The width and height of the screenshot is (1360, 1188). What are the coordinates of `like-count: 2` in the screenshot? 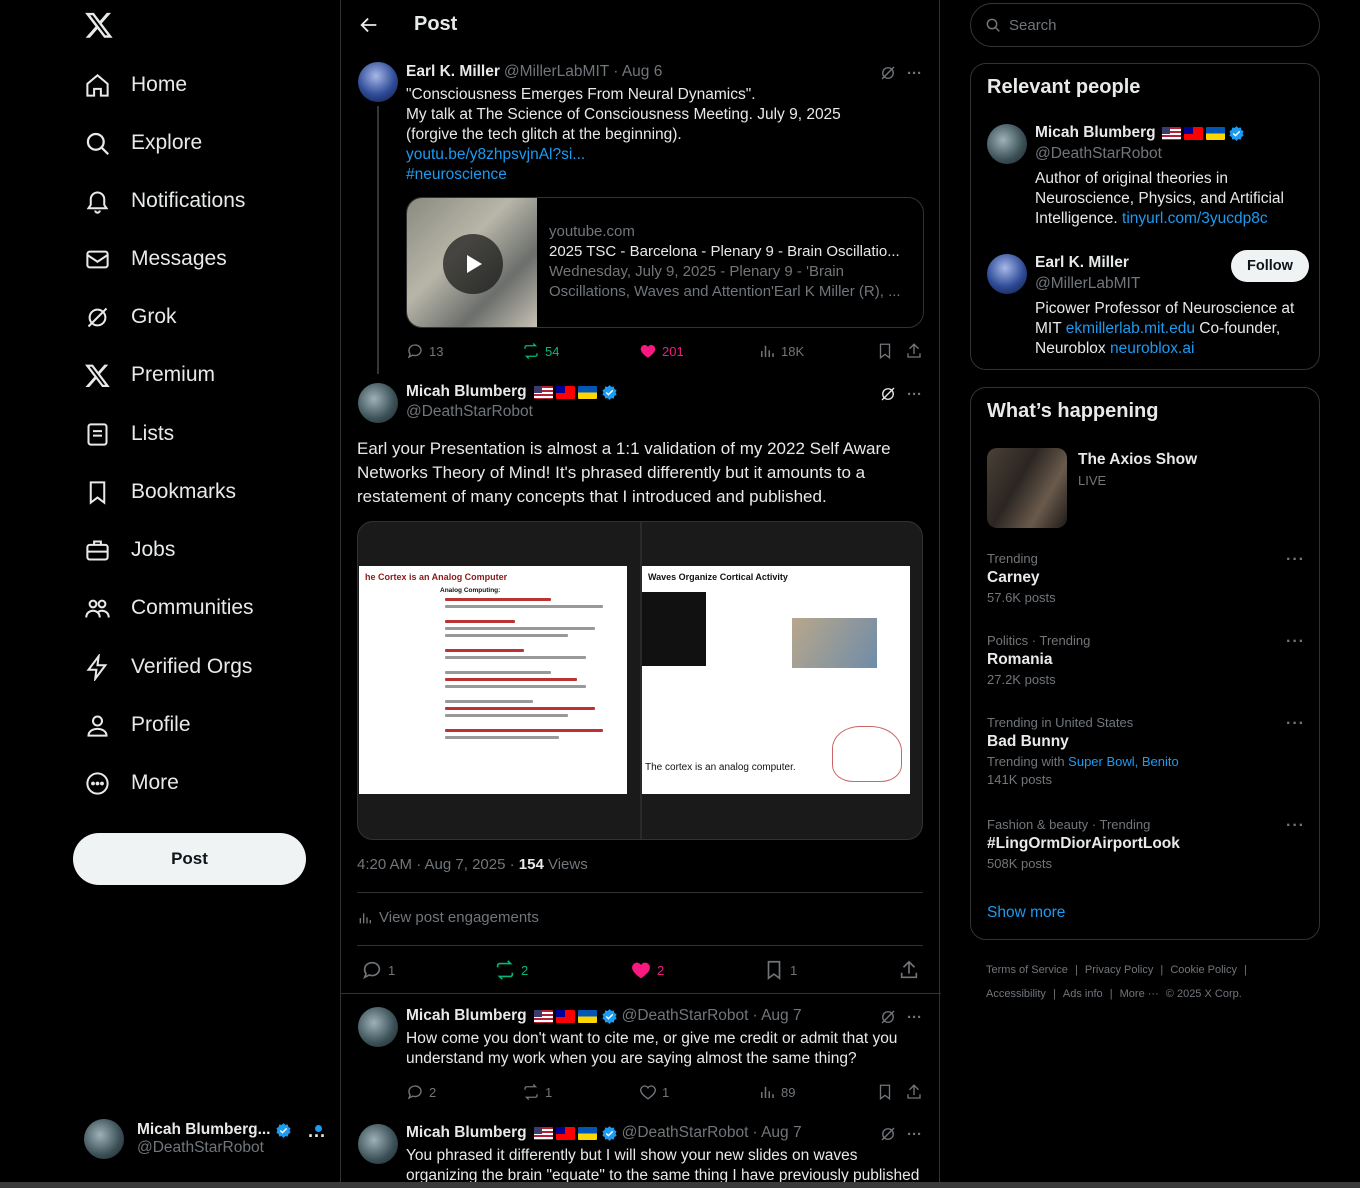 It's located at (661, 970).